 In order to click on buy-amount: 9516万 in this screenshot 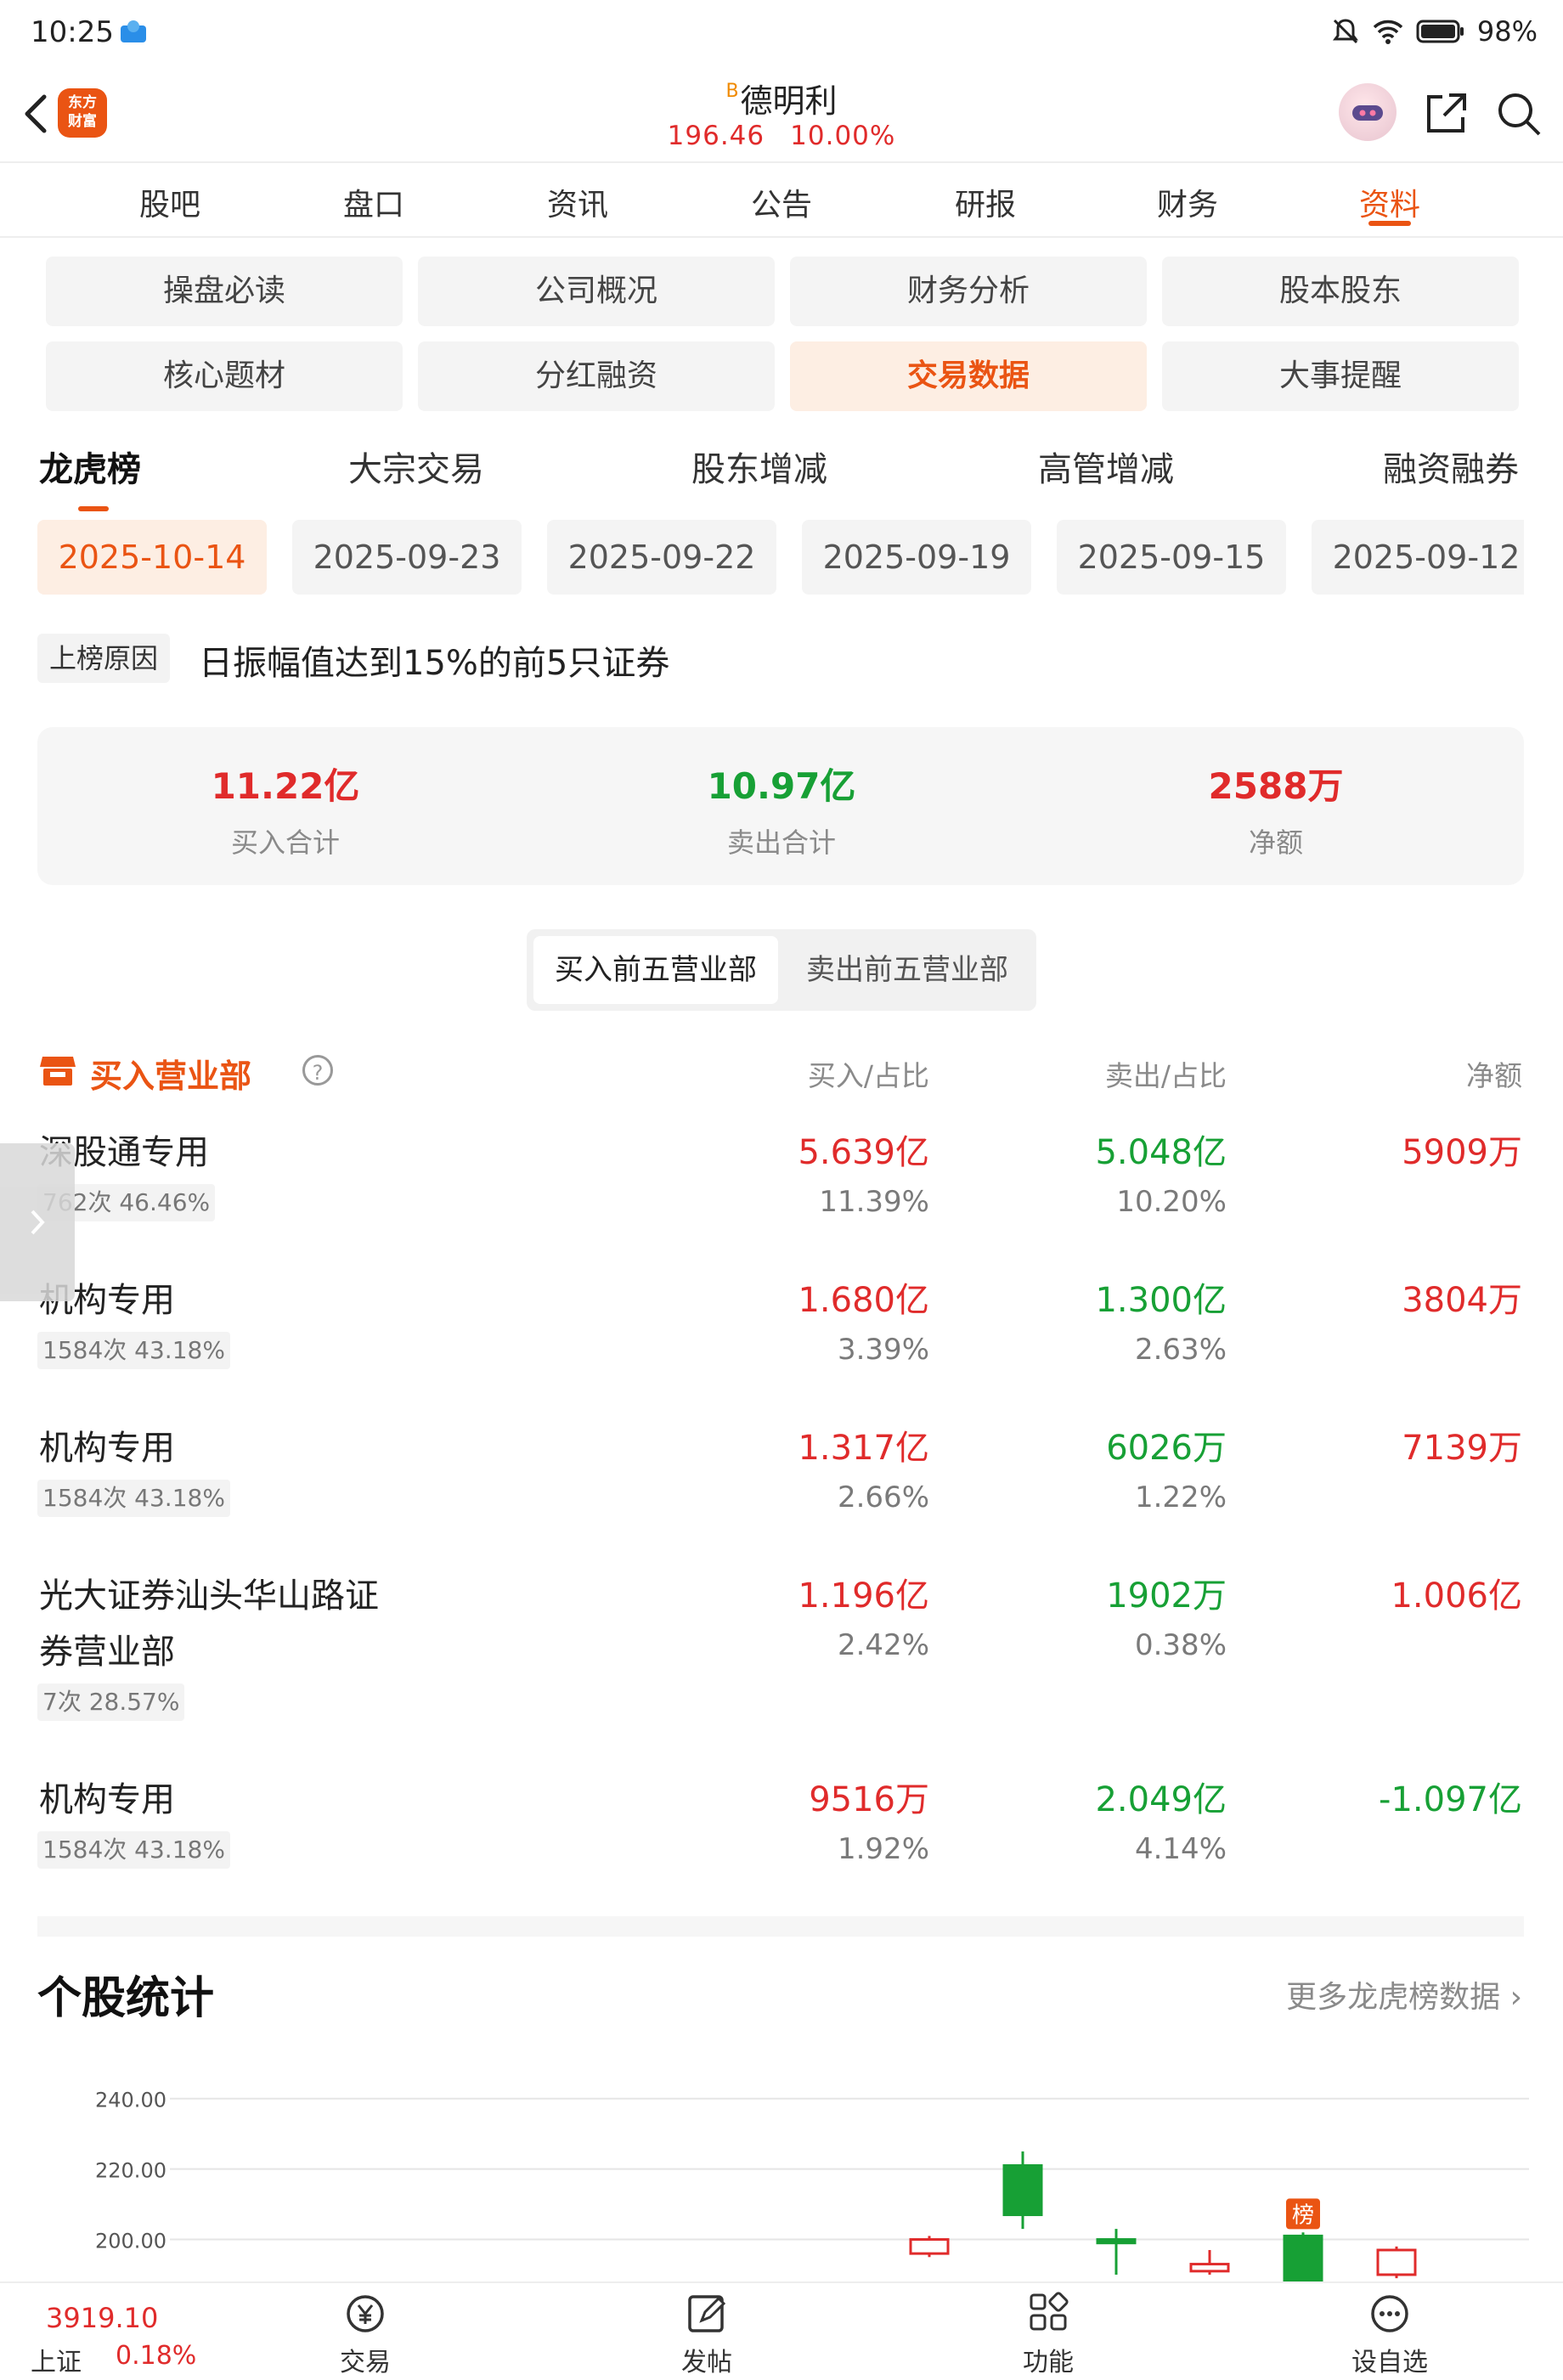, I will do `click(869, 1799)`.